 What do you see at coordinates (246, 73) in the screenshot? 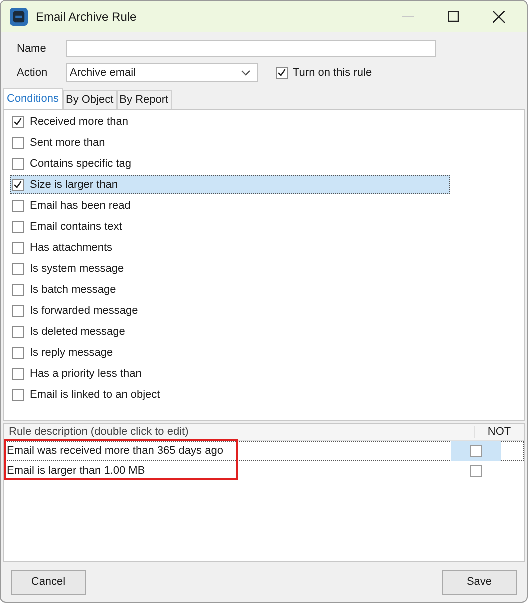
I see `chevron-down-icon` at bounding box center [246, 73].